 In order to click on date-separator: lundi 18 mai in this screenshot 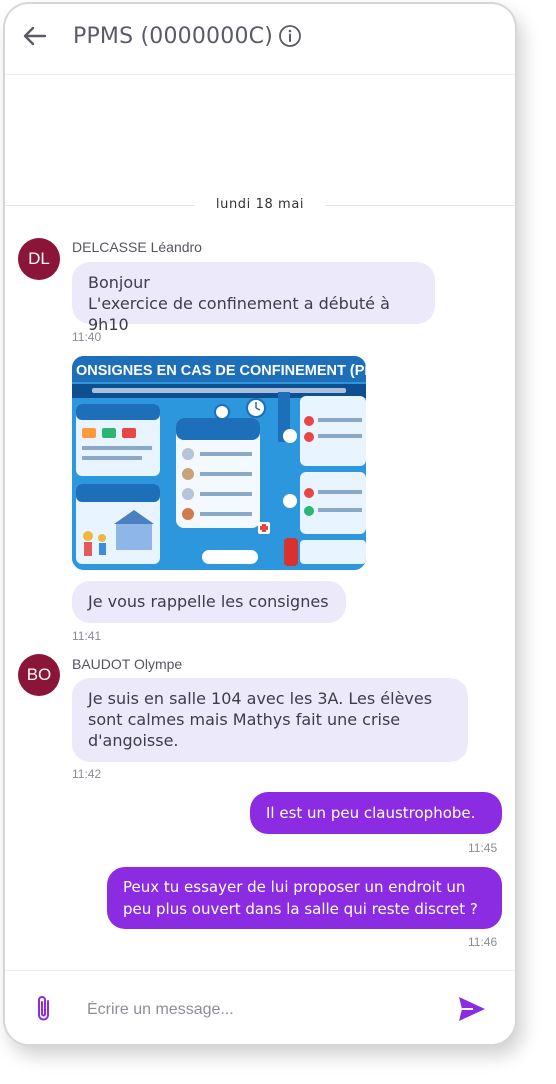, I will do `click(260, 205)`.